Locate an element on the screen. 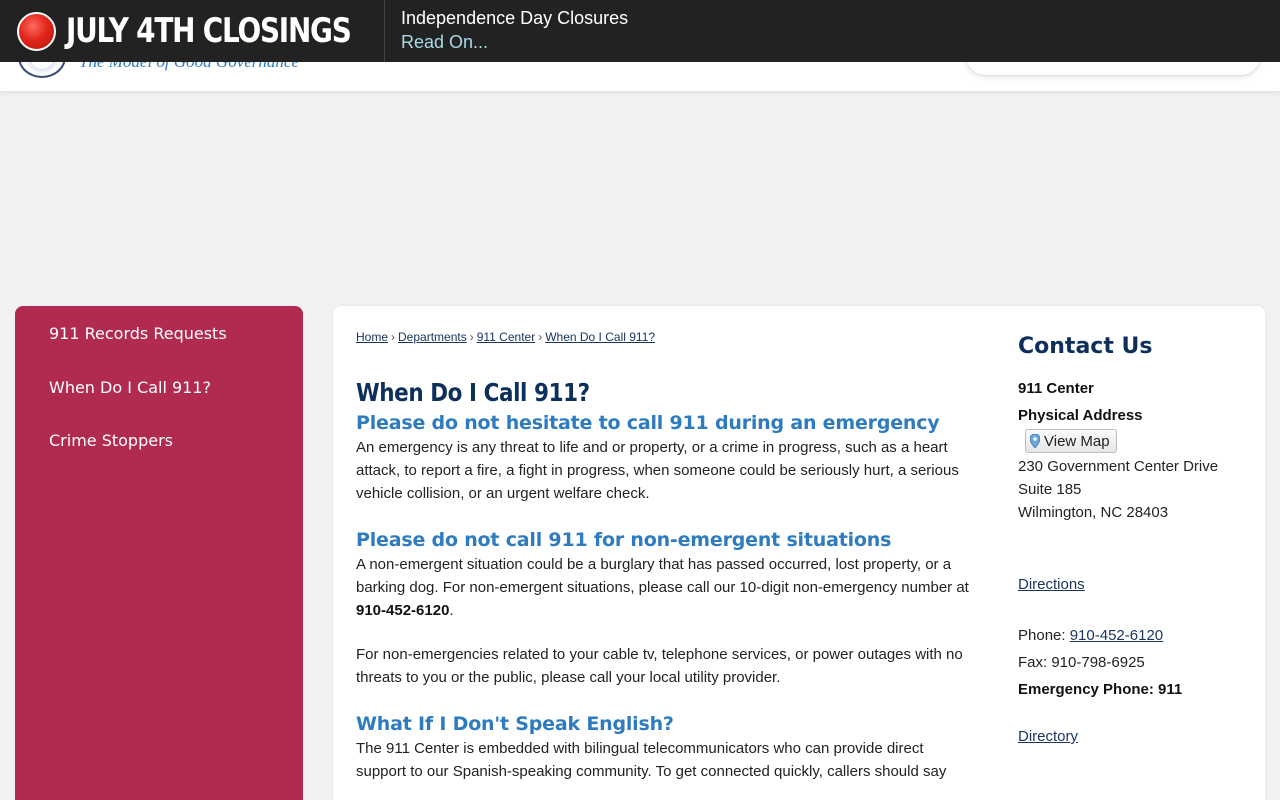 The height and width of the screenshot is (800, 1280). sidebar-item-crime-stoppers: Crime Stoppers is located at coordinates (159, 454).